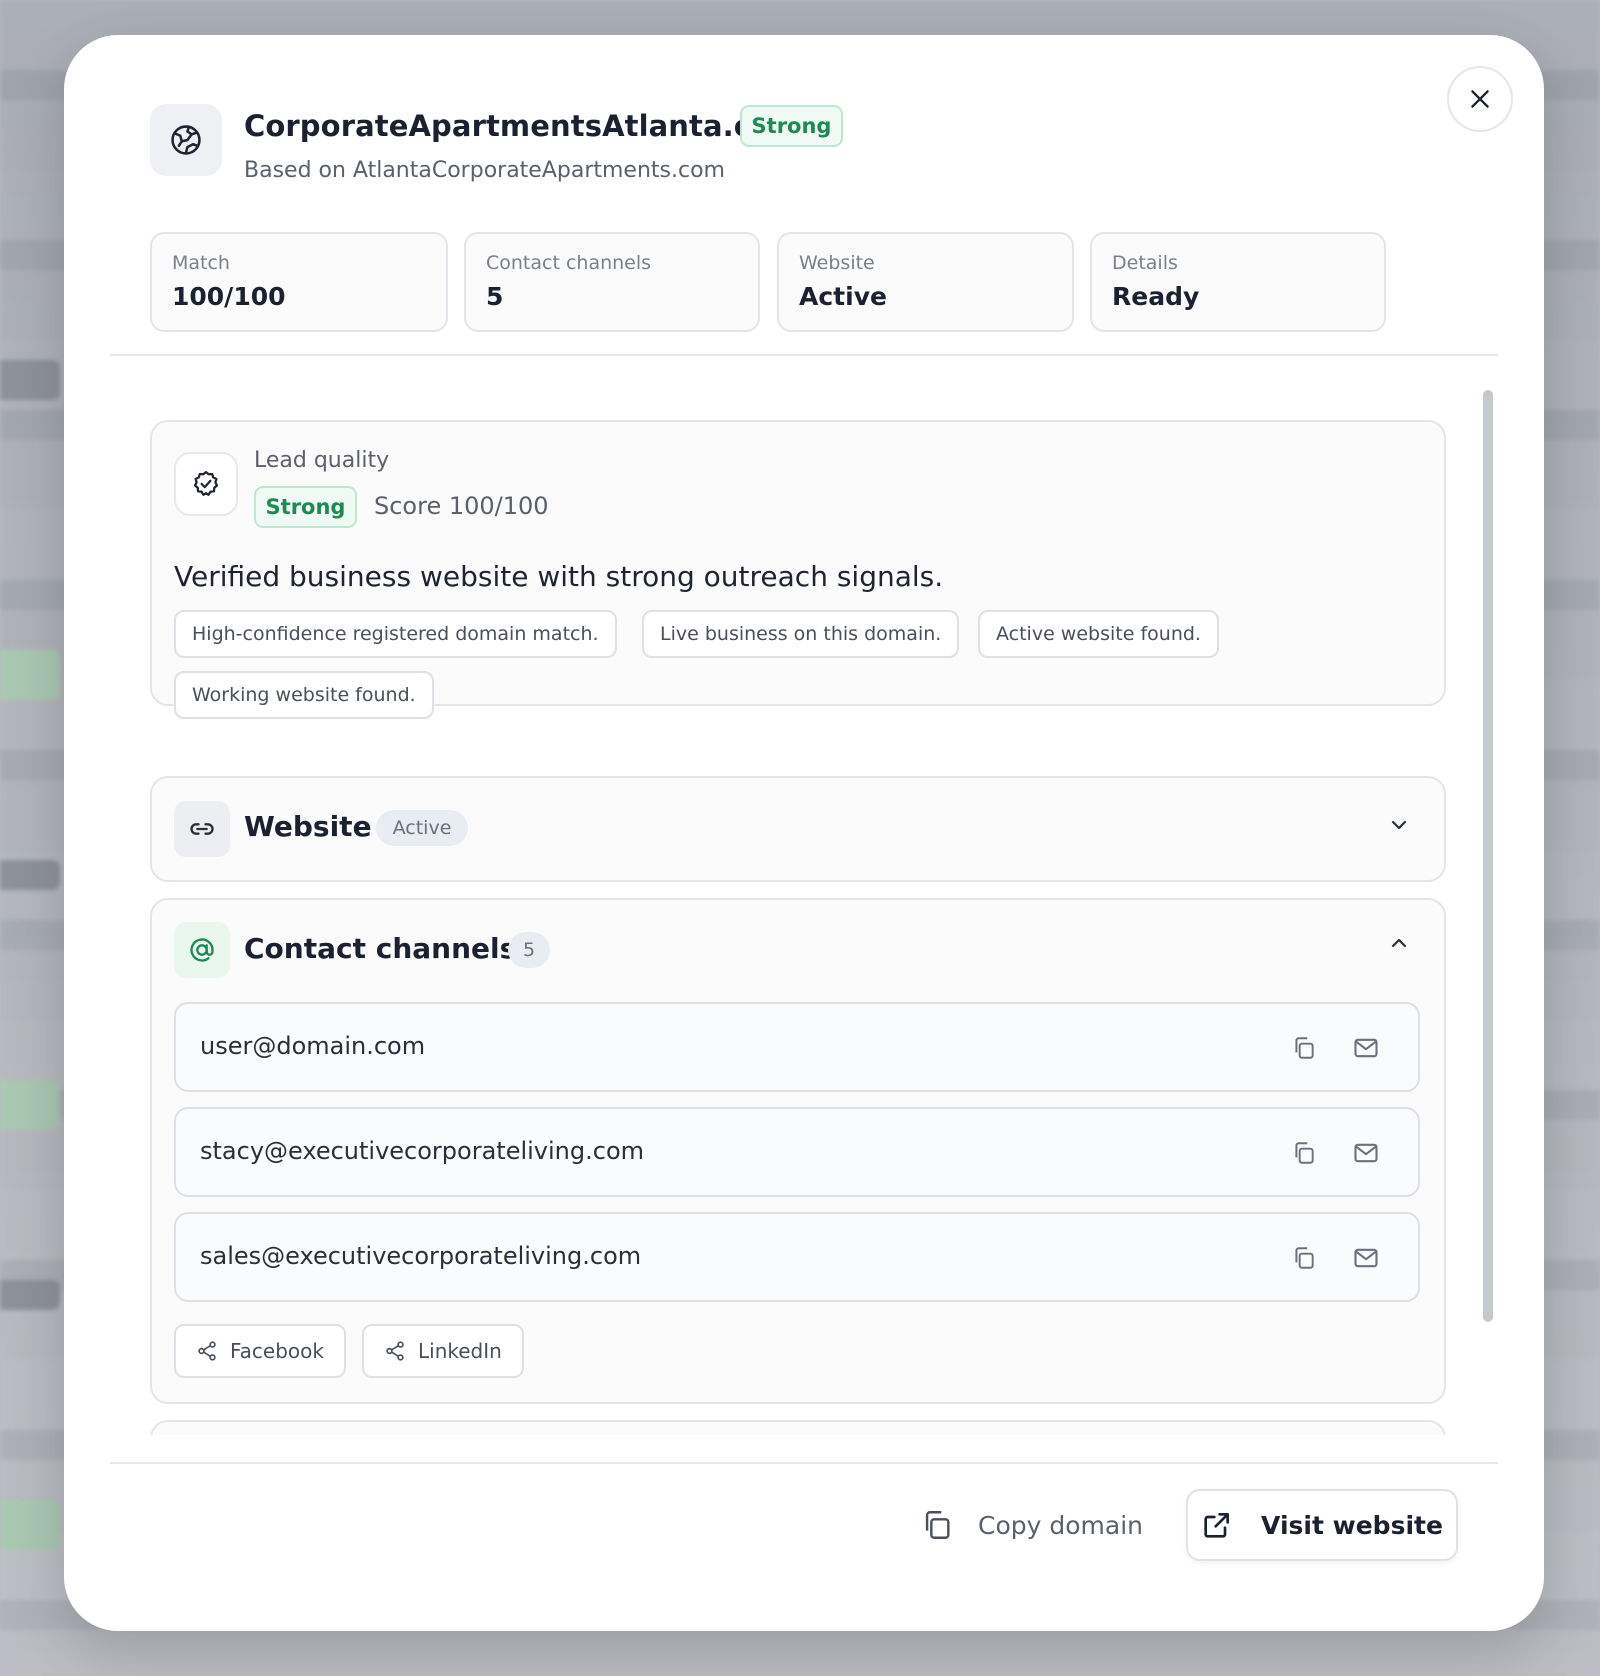 This screenshot has width=1600, height=1676. I want to click on close-icon, so click(1480, 99).